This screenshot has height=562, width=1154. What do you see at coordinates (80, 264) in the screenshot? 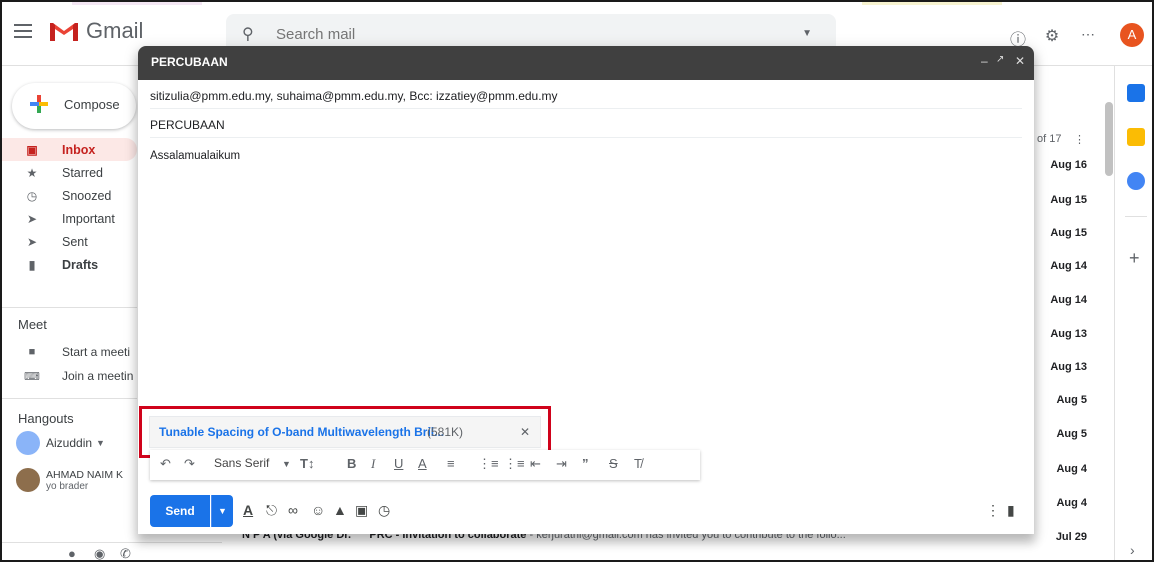
I see `sidebar-item-label: Drafts` at bounding box center [80, 264].